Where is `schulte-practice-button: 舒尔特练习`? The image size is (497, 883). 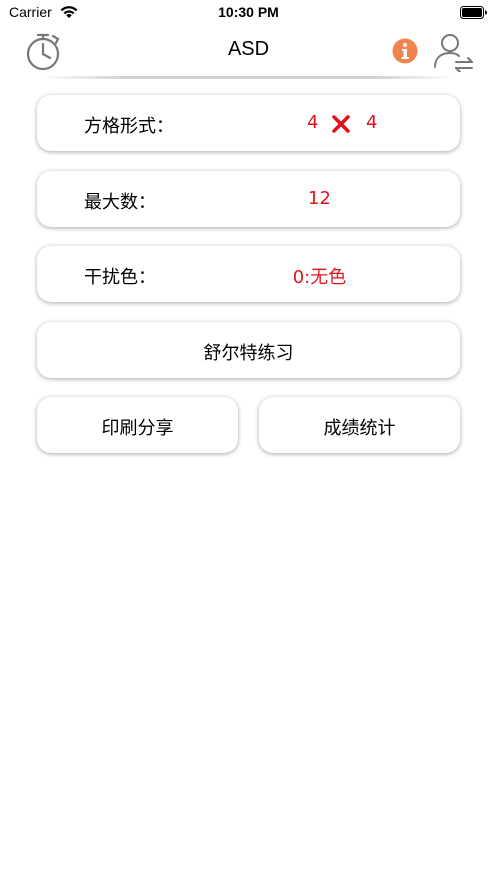 schulte-practice-button: 舒尔特练习 is located at coordinates (248, 350).